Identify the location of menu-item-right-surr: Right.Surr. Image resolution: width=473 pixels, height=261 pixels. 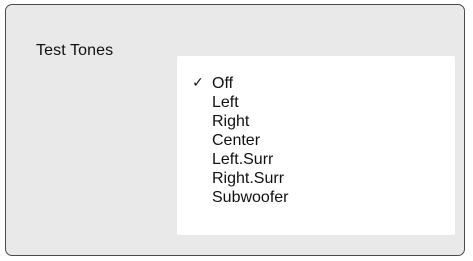
(316, 178).